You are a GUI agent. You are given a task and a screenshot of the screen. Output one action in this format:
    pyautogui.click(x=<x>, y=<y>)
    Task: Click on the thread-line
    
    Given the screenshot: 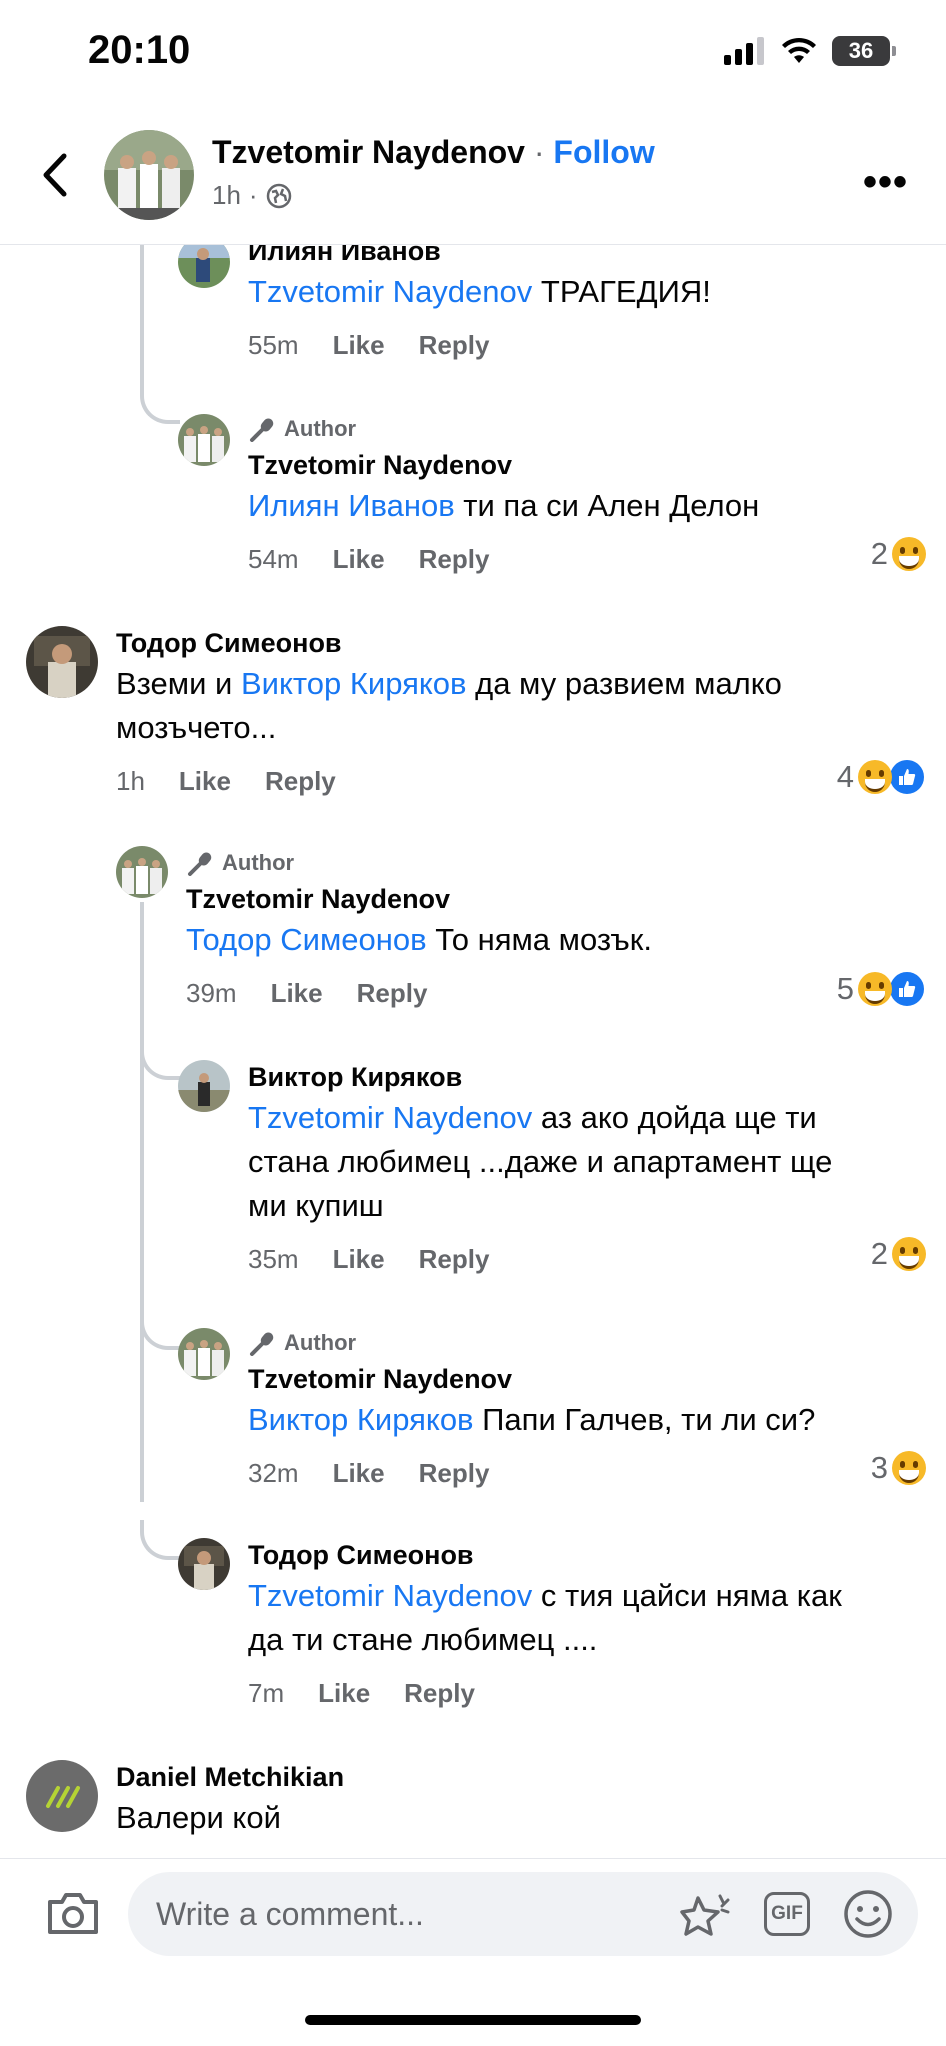 What is the action you would take?
    pyautogui.click(x=142, y=319)
    